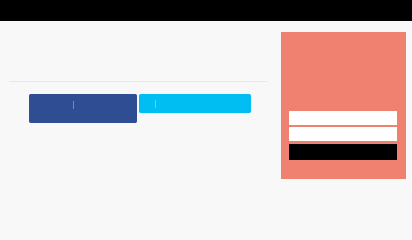 This screenshot has height=240, width=412. Describe the element at coordinates (83, 108) in the screenshot. I see `facebook-login-button` at that location.